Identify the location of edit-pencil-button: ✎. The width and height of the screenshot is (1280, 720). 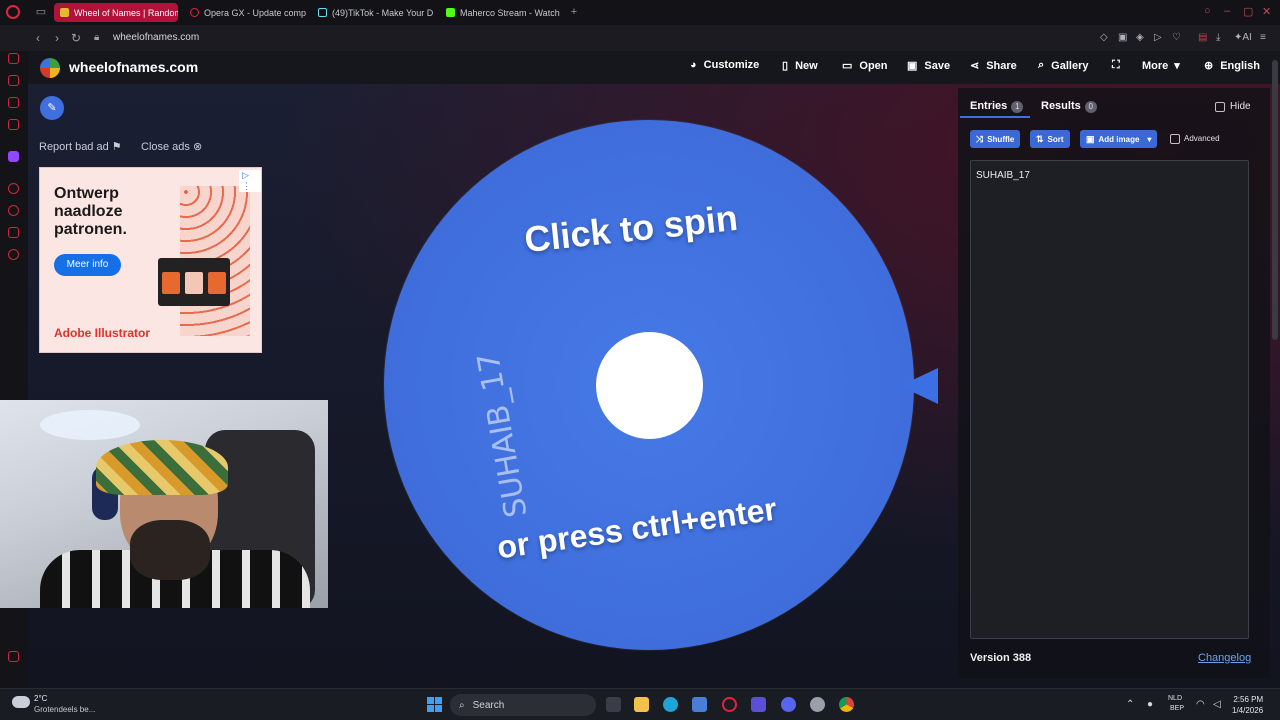
(52, 108).